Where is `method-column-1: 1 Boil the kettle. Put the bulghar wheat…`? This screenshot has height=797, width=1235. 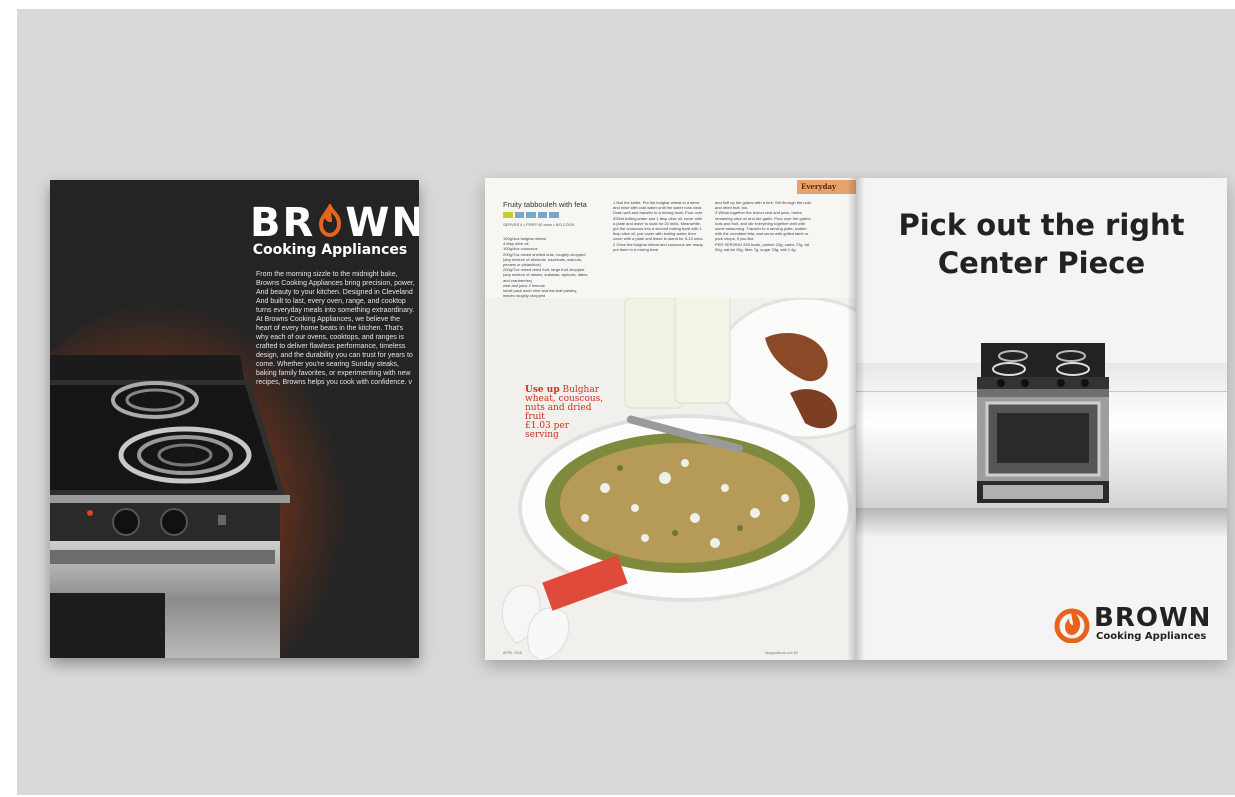 method-column-1: 1 Boil the kettle. Put the bulghar wheat… is located at coordinates (658, 226).